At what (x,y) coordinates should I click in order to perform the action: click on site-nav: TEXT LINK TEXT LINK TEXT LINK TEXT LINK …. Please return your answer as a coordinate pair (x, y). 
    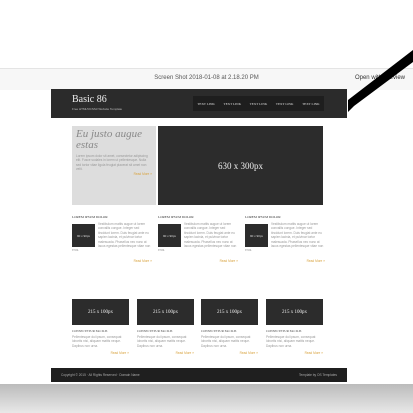
    Looking at the image, I should click on (258, 103).